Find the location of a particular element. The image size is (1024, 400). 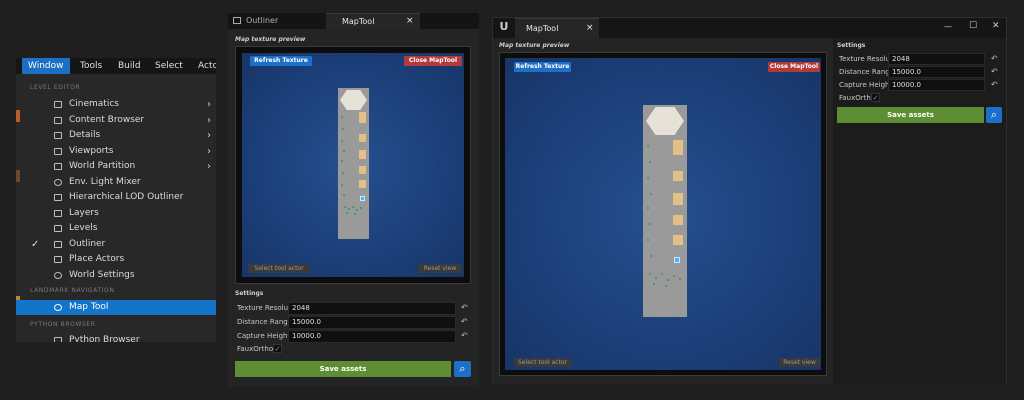

menubar-actor: Actor is located at coordinates (204, 66).